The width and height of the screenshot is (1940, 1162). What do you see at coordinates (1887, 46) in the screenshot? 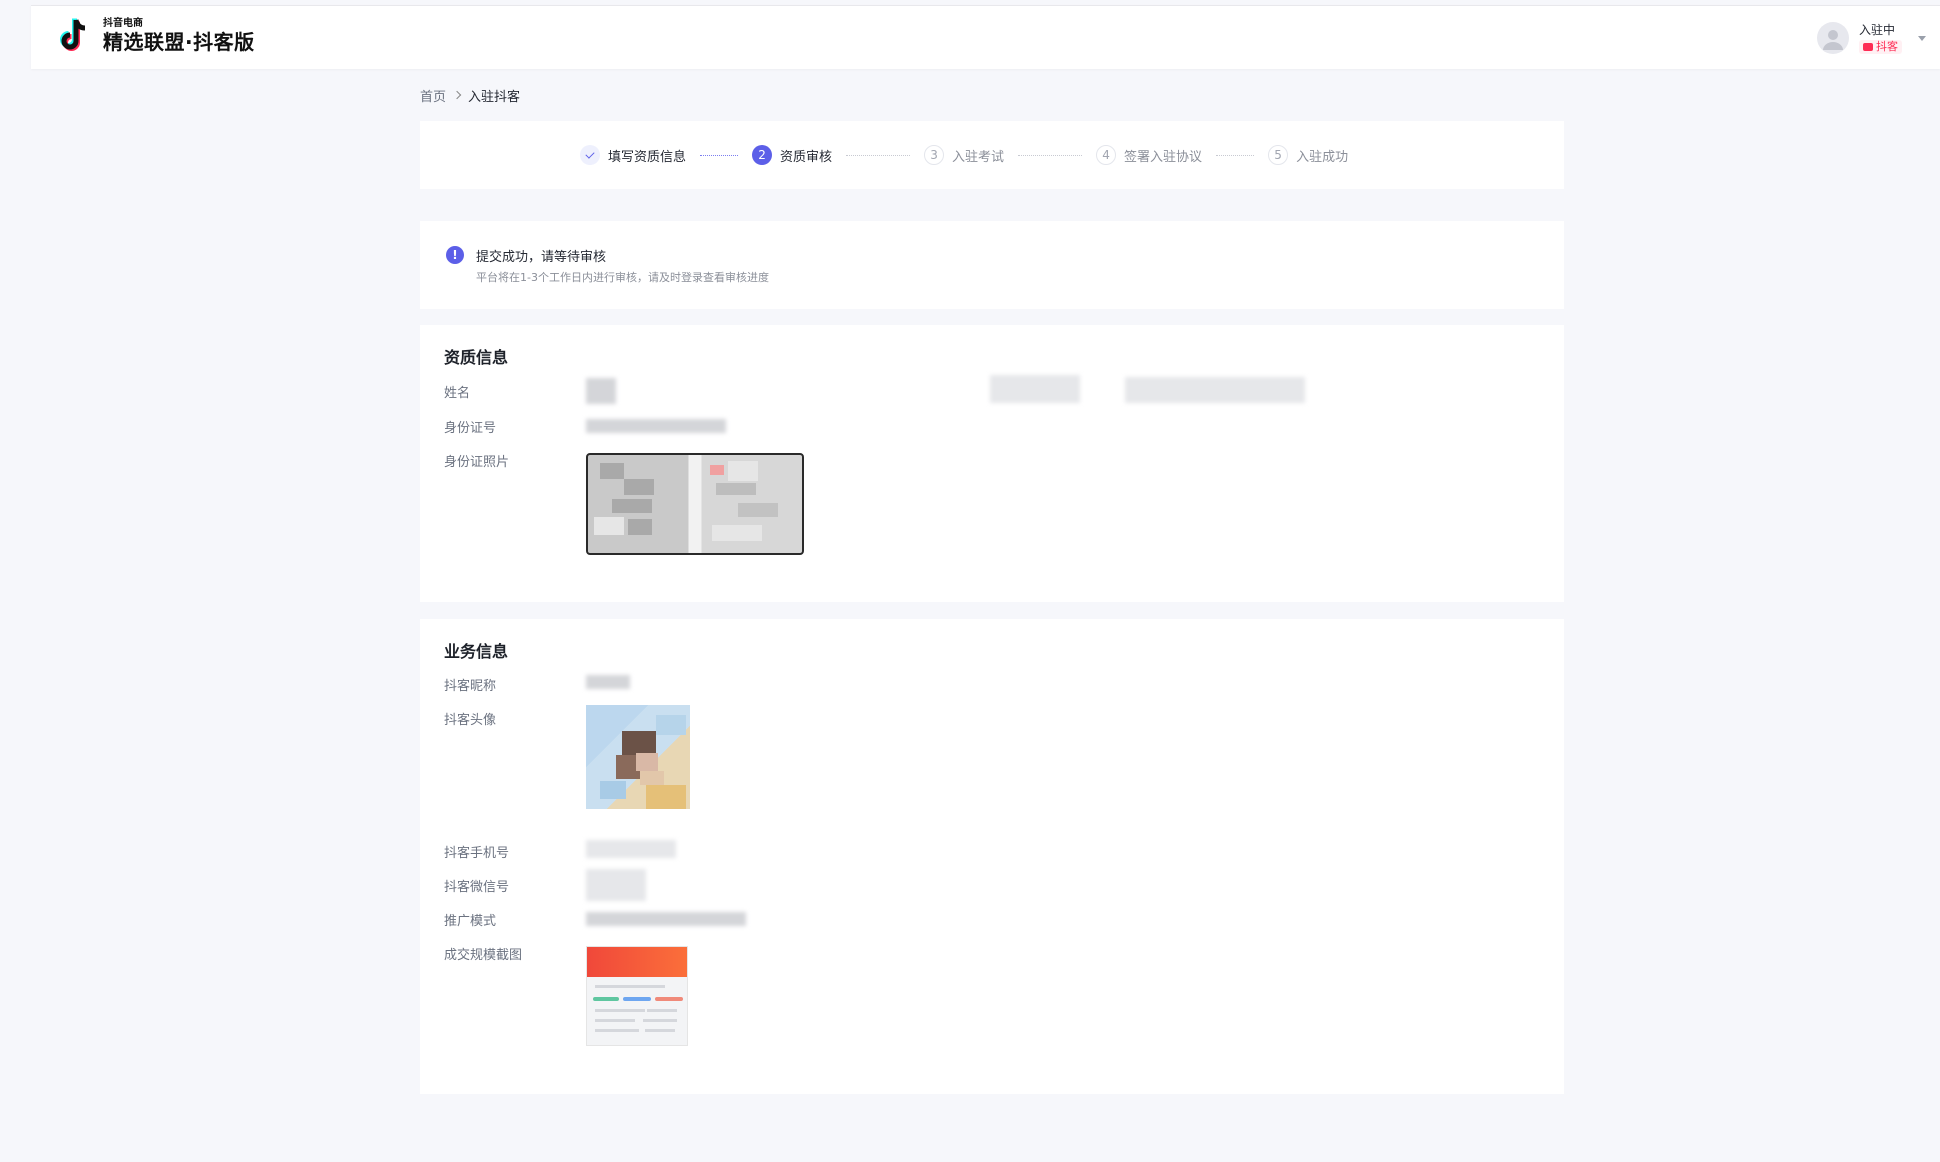
I see `user-role-label: 抖客` at bounding box center [1887, 46].